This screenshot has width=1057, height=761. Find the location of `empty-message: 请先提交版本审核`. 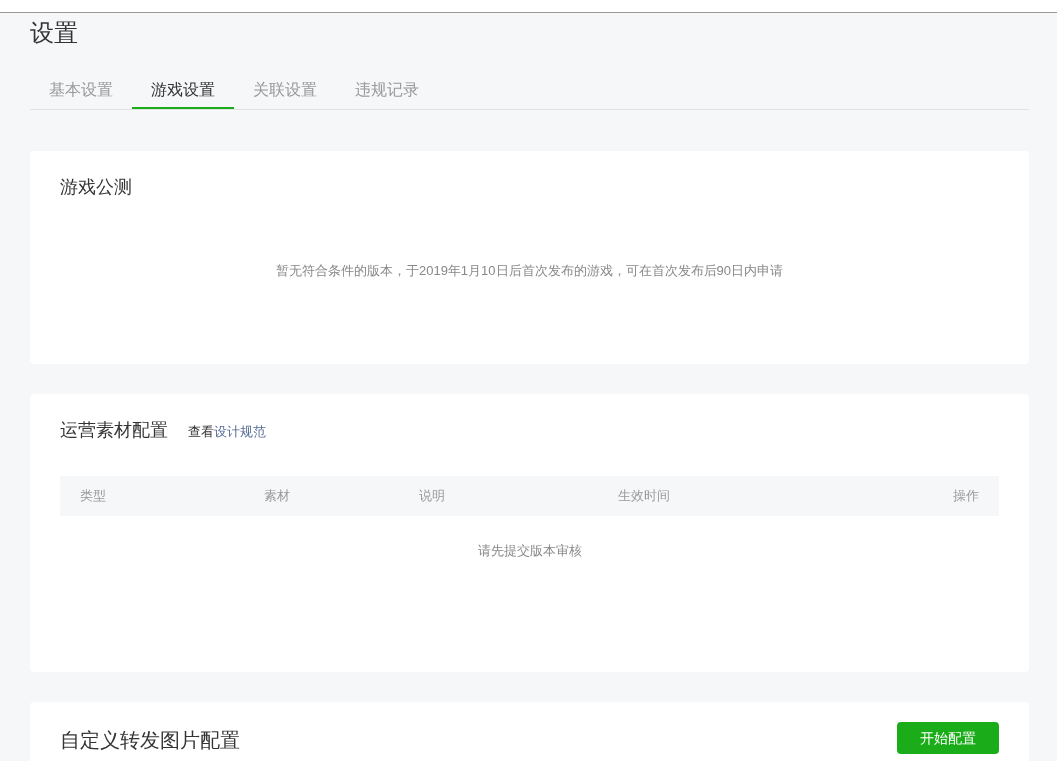

empty-message: 请先提交版本审核 is located at coordinates (529, 551).